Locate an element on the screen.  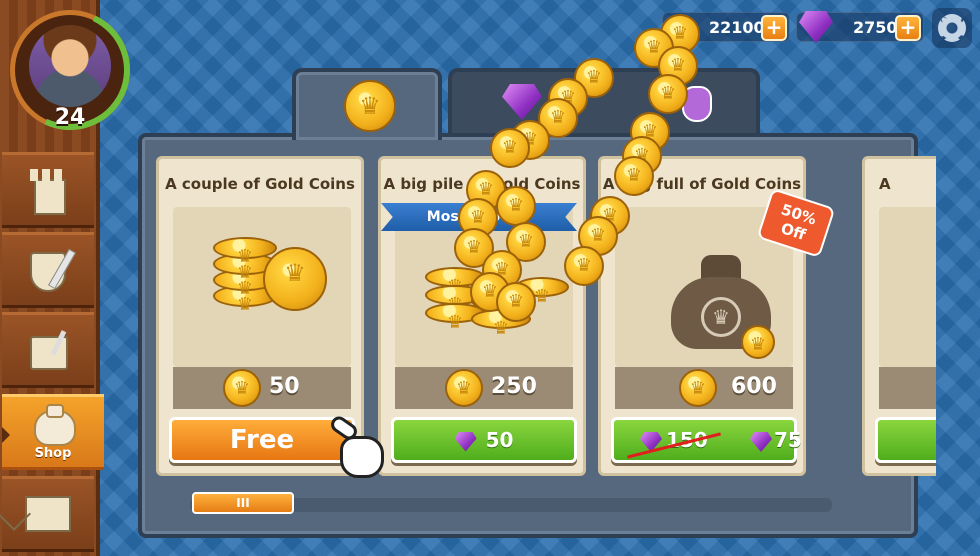
sidebar-item-shop: Shop is located at coordinates (53, 432).